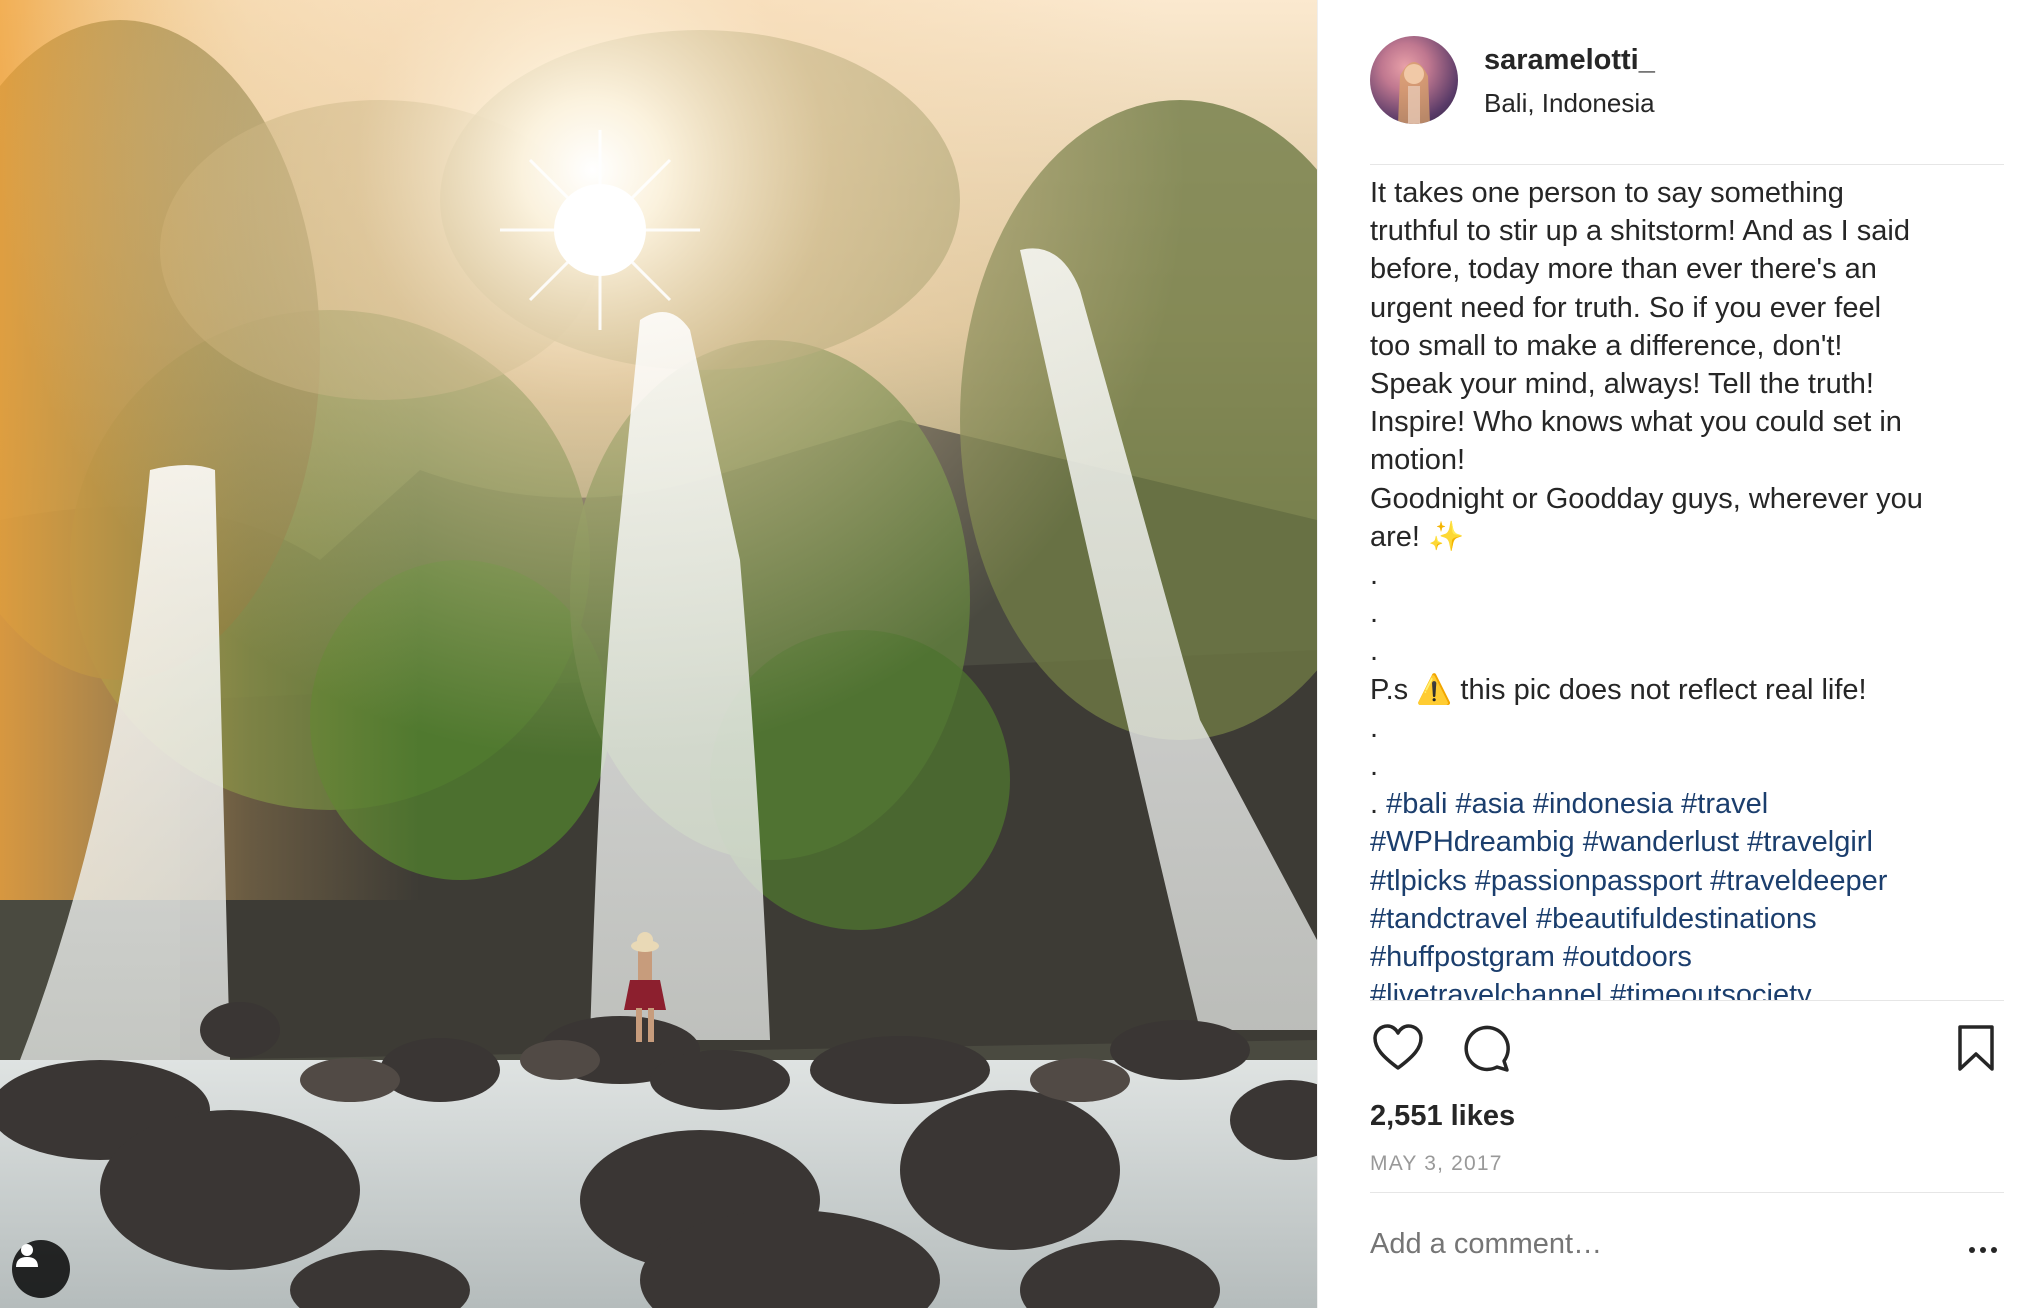  I want to click on caption-line: Speak your mind, always! Tell the truth!, so click(1622, 384).